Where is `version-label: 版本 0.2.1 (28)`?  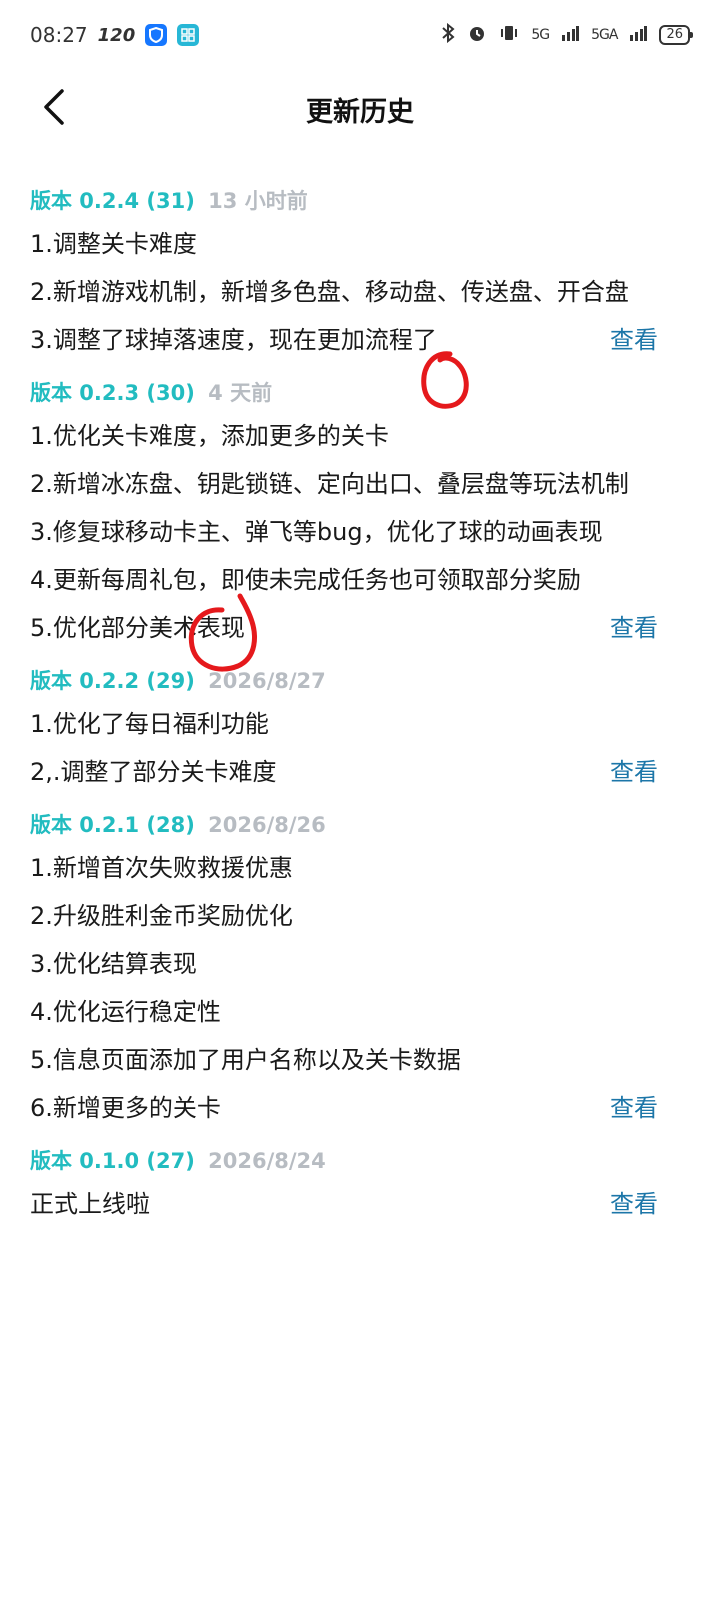 version-label: 版本 0.2.1 (28) is located at coordinates (112, 825).